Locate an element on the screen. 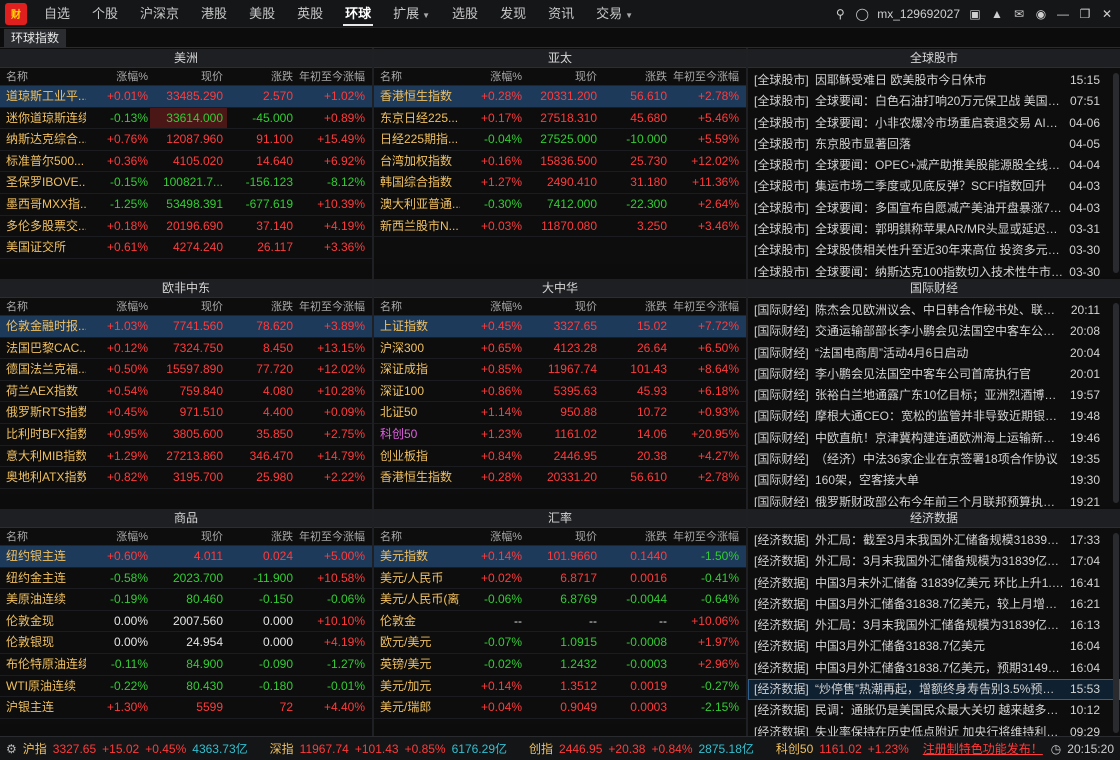 Image resolution: width=1120 pixels, height=760 pixels. table-row: WTI原油连续 -0.22% 80.430 -0.180 -0.01% is located at coordinates (186, 687).